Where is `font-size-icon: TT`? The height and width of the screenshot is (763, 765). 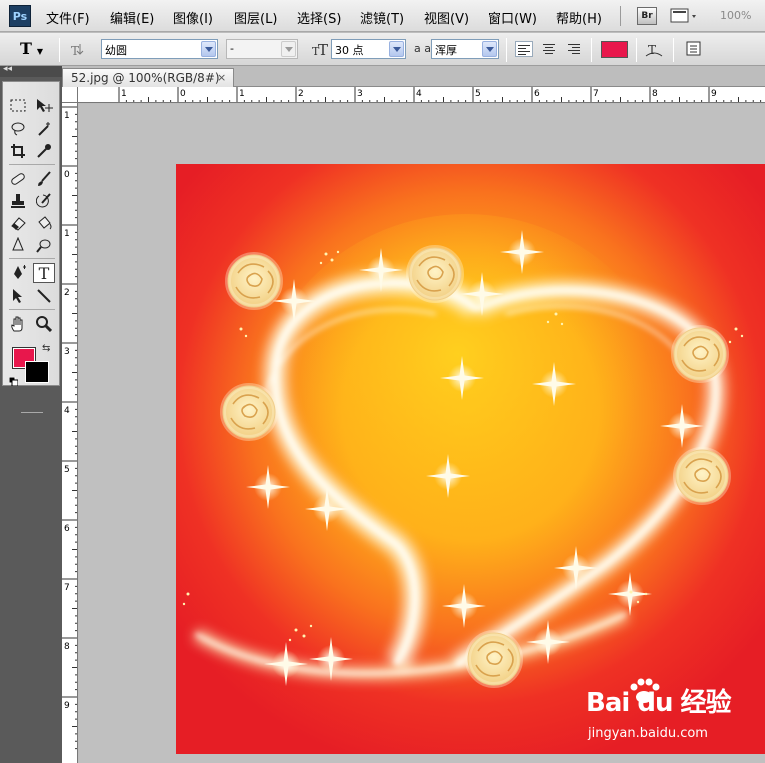
font-size-icon: TT is located at coordinates (321, 50).